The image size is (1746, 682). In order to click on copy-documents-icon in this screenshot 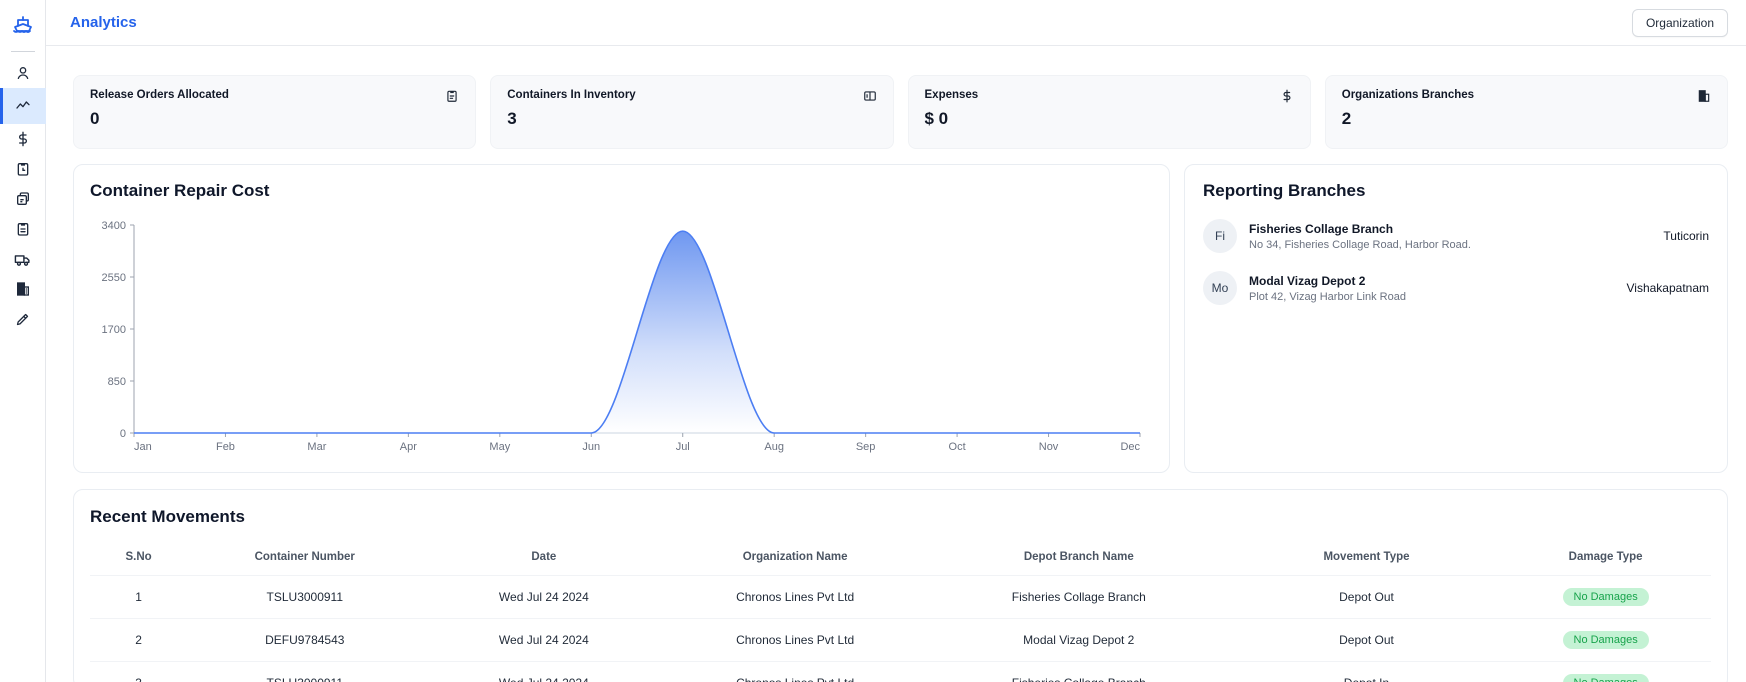, I will do `click(23, 199)`.